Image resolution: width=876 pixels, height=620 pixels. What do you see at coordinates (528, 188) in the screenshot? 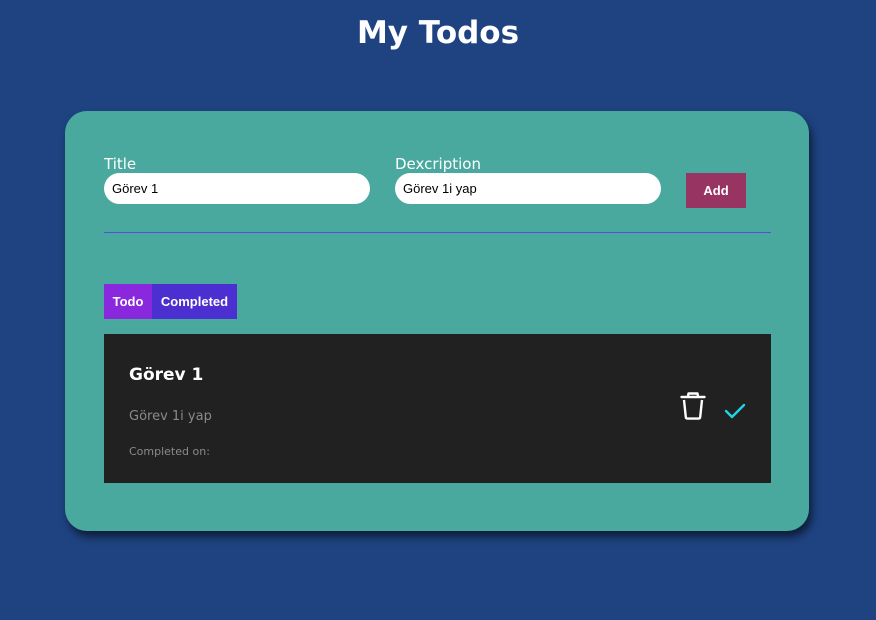
I see `description-input` at bounding box center [528, 188].